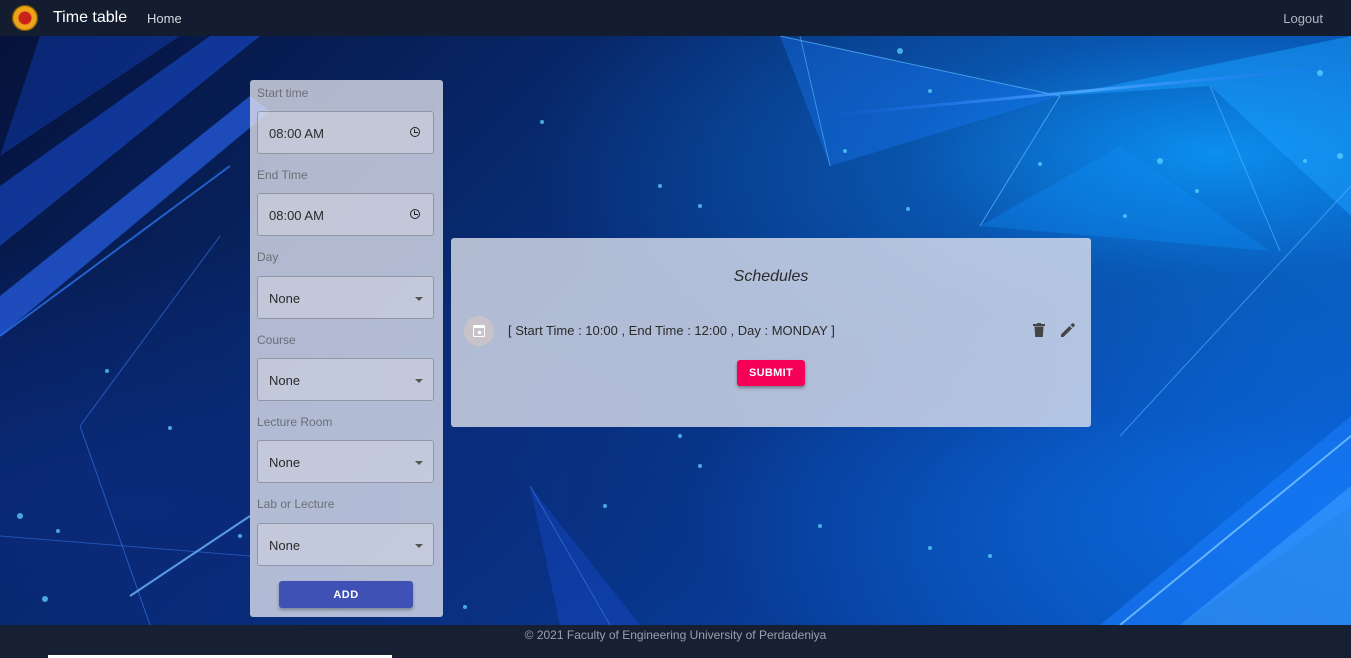  I want to click on start-time-label: Start time, so click(283, 93).